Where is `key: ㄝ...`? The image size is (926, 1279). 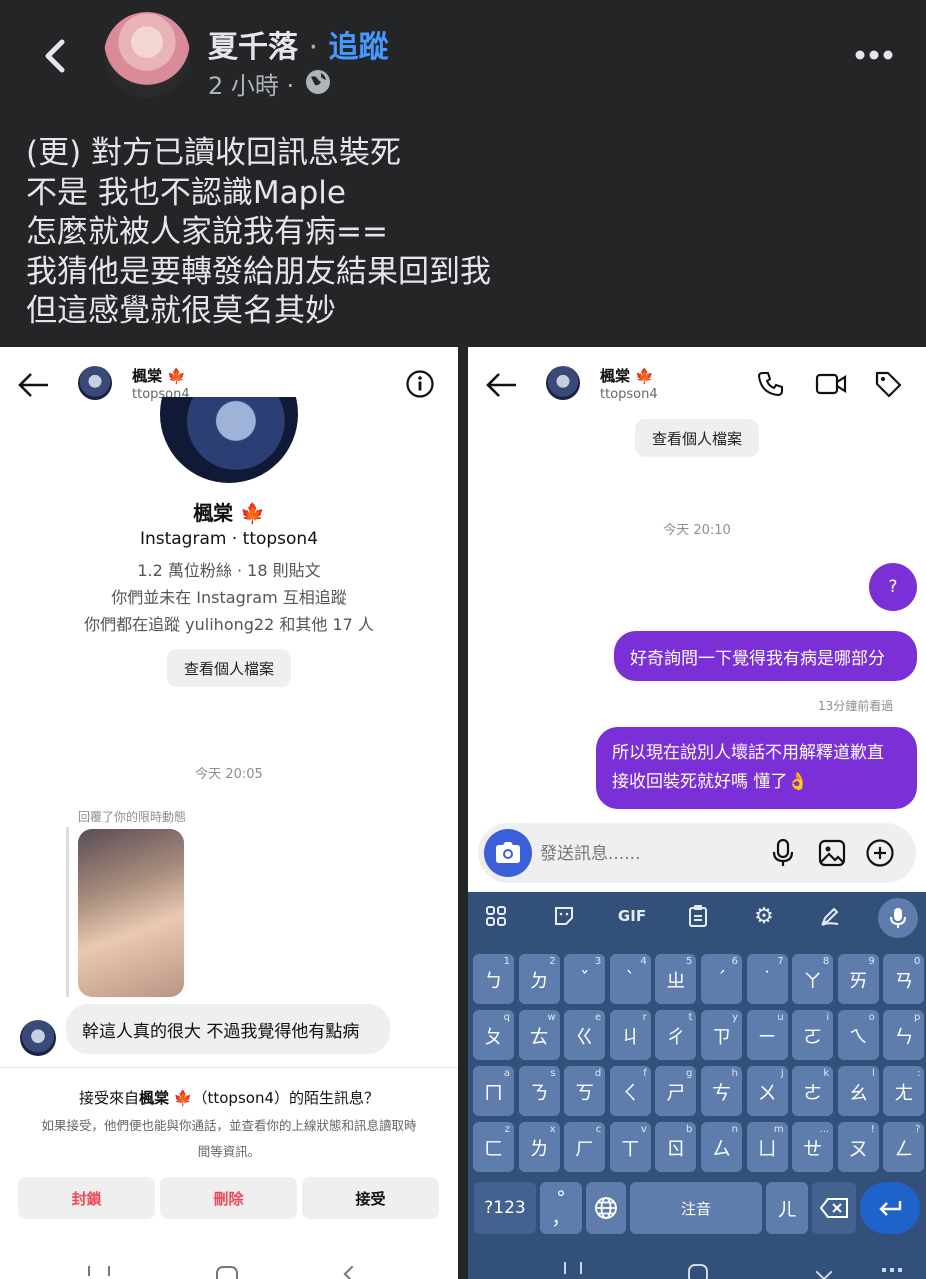
key: ㄝ... is located at coordinates (813, 1147).